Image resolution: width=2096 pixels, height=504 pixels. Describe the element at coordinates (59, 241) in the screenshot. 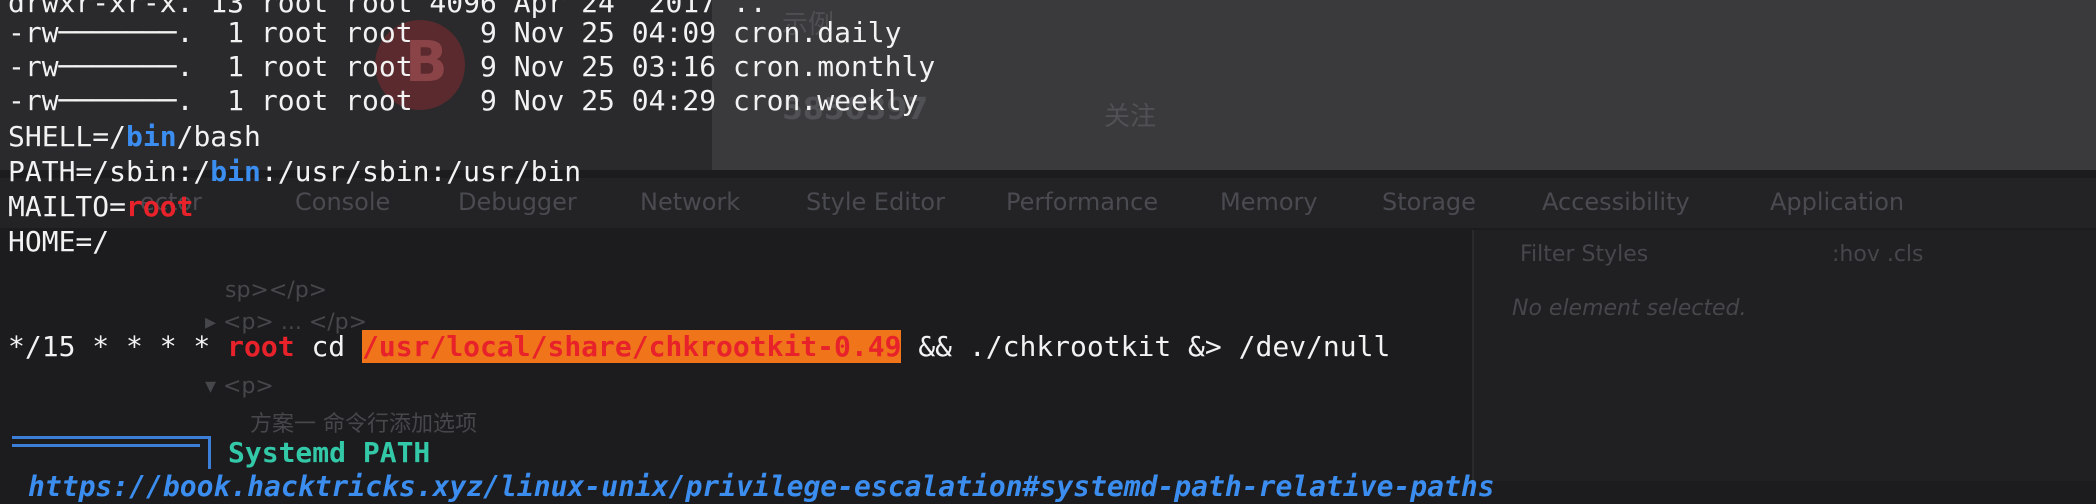

I see `env-home: HOME=/` at that location.